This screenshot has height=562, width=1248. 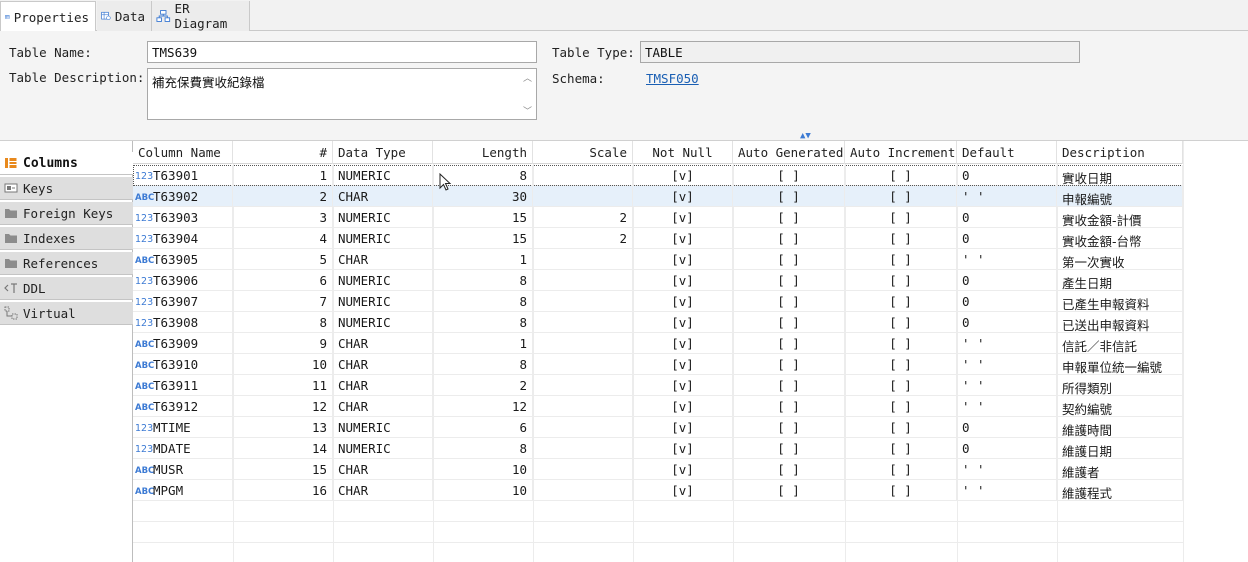 I want to click on scroll-up-icon: ︿, so click(x=527, y=77).